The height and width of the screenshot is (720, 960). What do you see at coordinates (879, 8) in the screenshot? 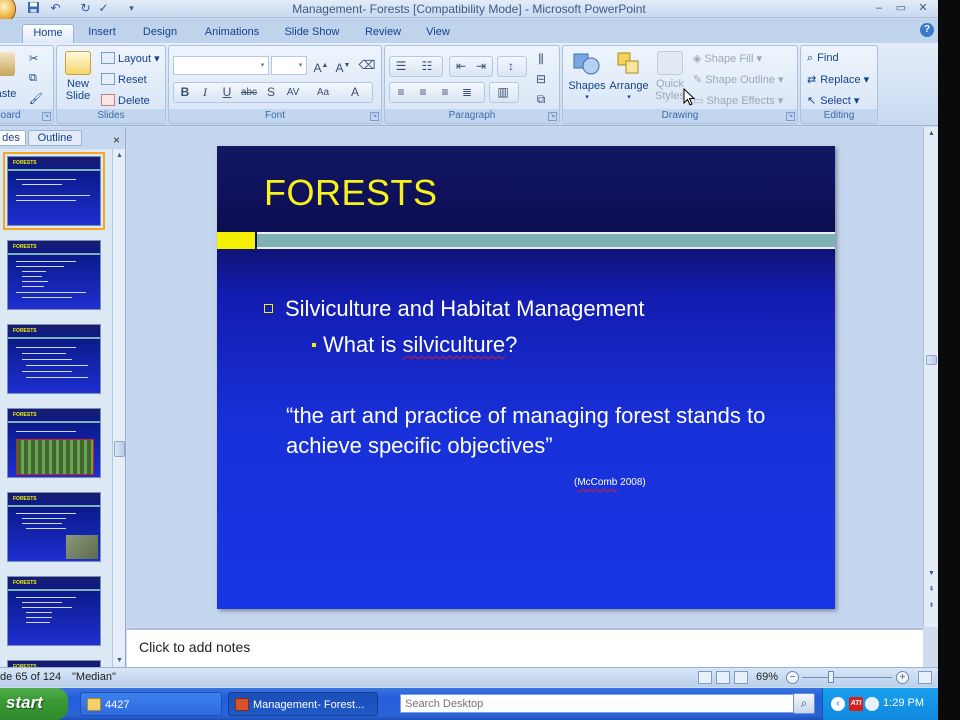
I see `minimize-button: –` at bounding box center [879, 8].